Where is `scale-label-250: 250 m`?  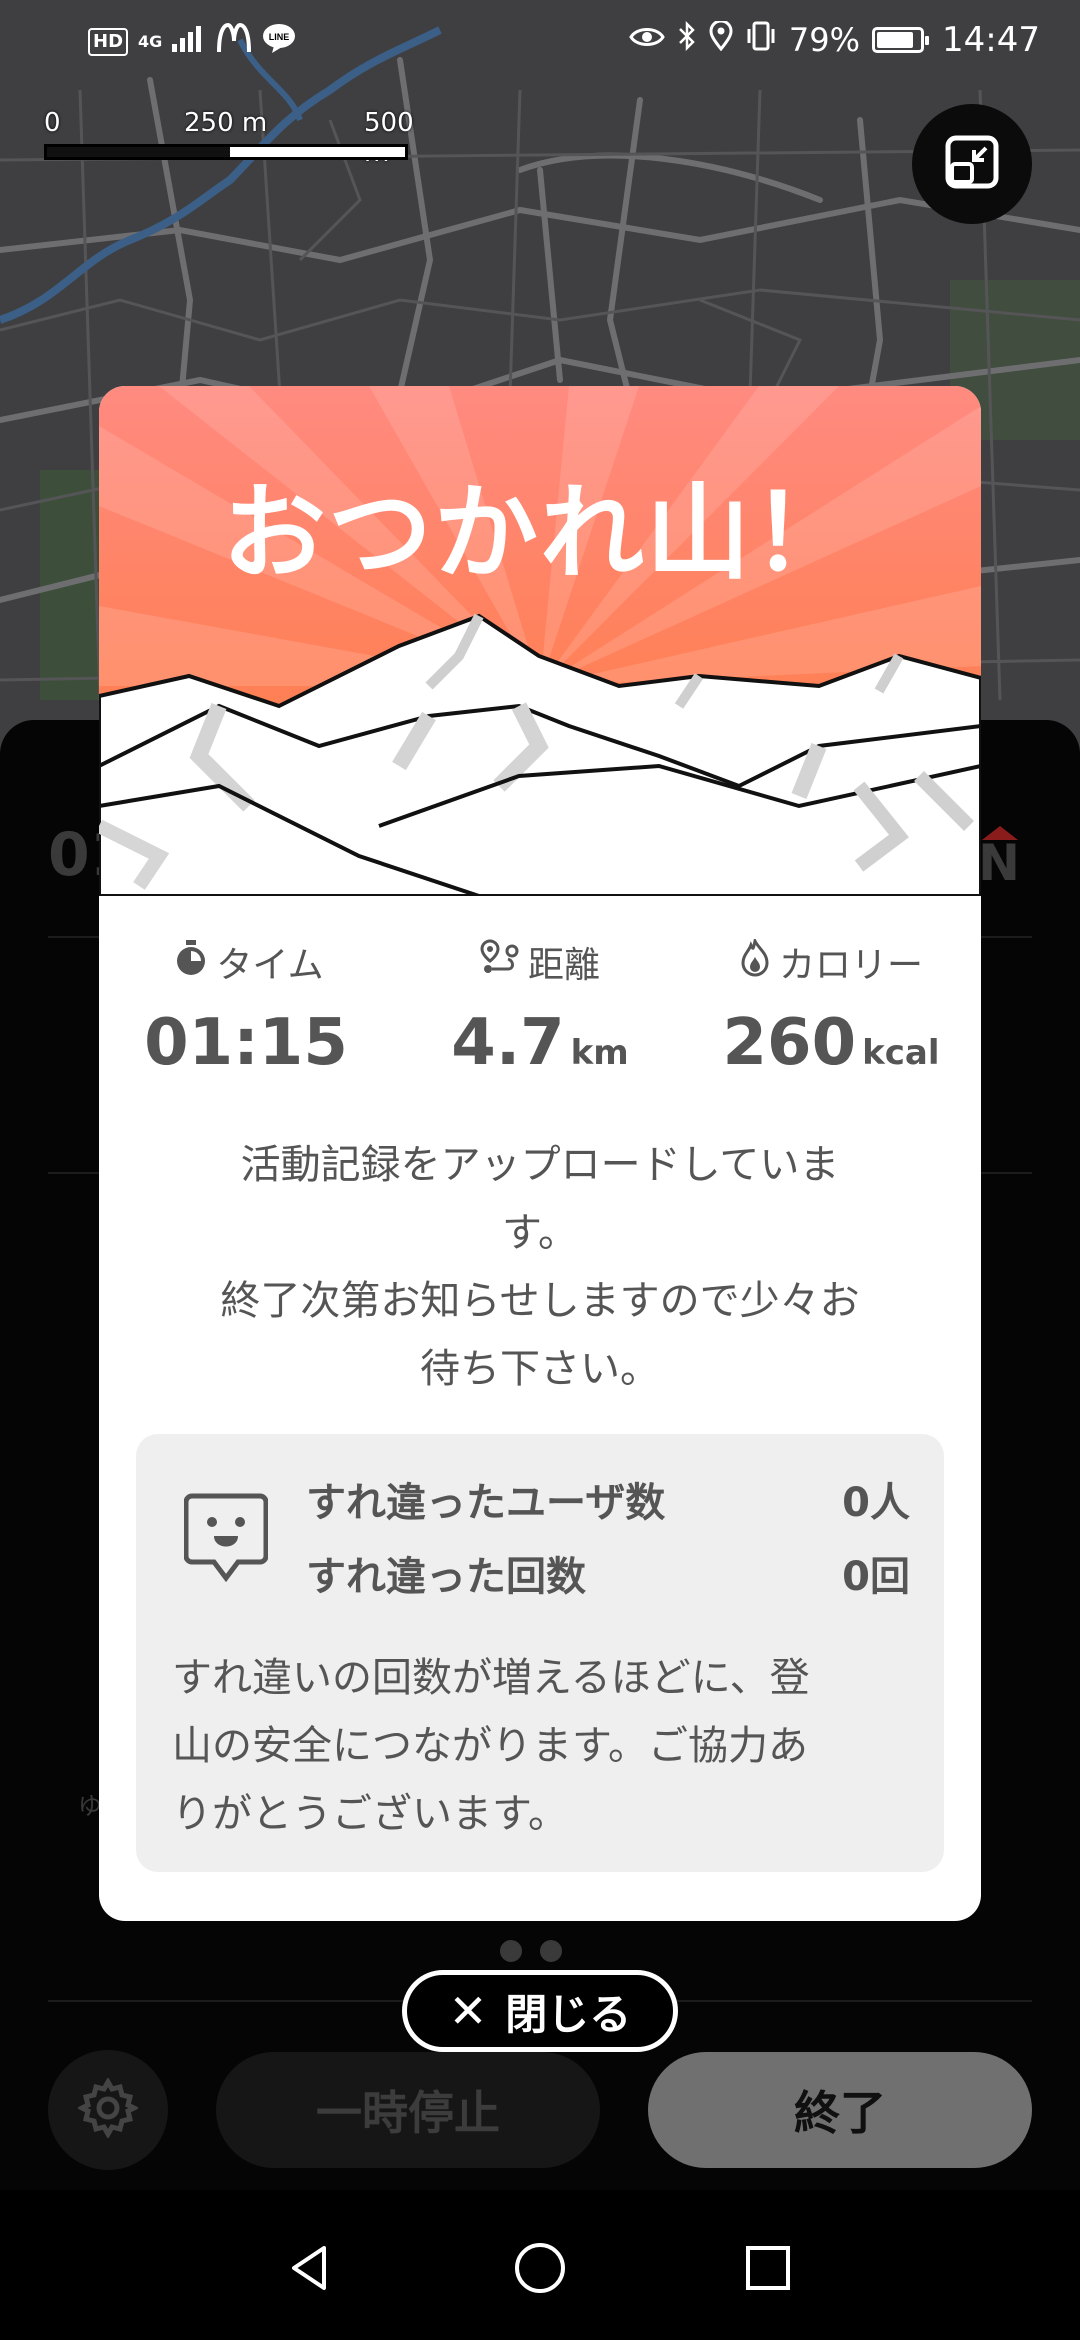 scale-label-250: 250 m is located at coordinates (226, 123).